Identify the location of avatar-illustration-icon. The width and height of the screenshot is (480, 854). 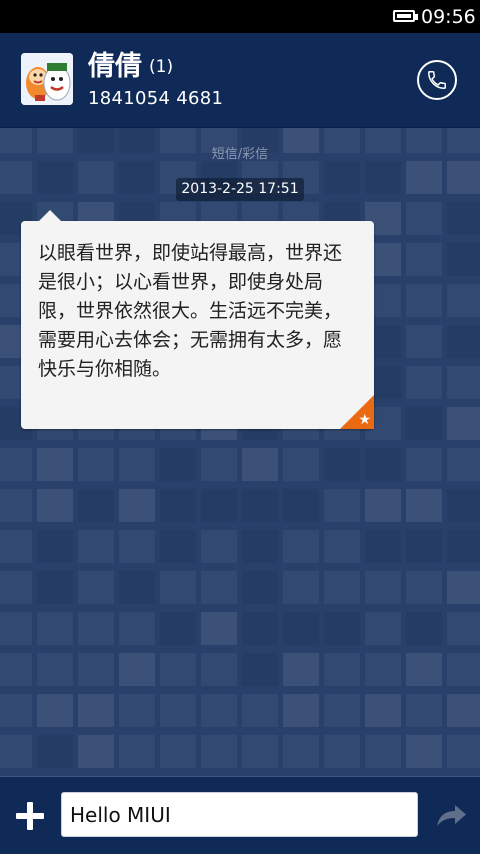
(47, 79).